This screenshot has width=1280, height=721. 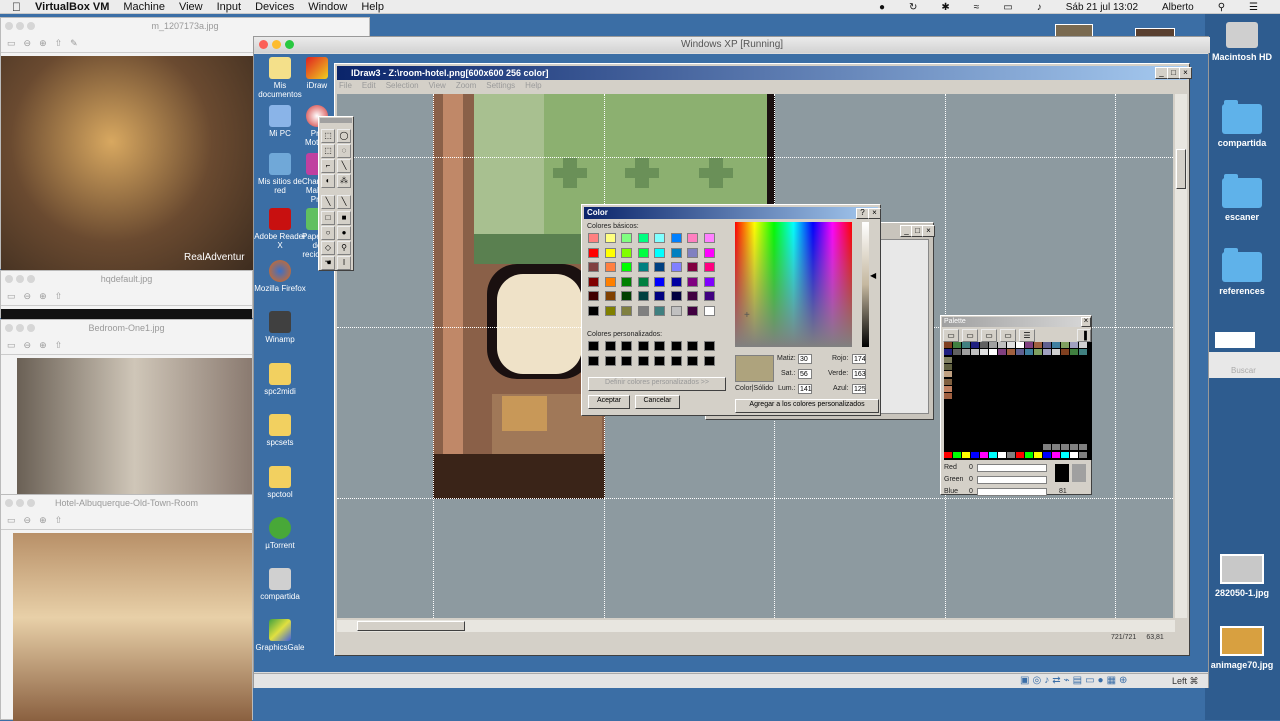 I want to click on xp-icon-utorrent: µTorrent, so click(x=280, y=533).